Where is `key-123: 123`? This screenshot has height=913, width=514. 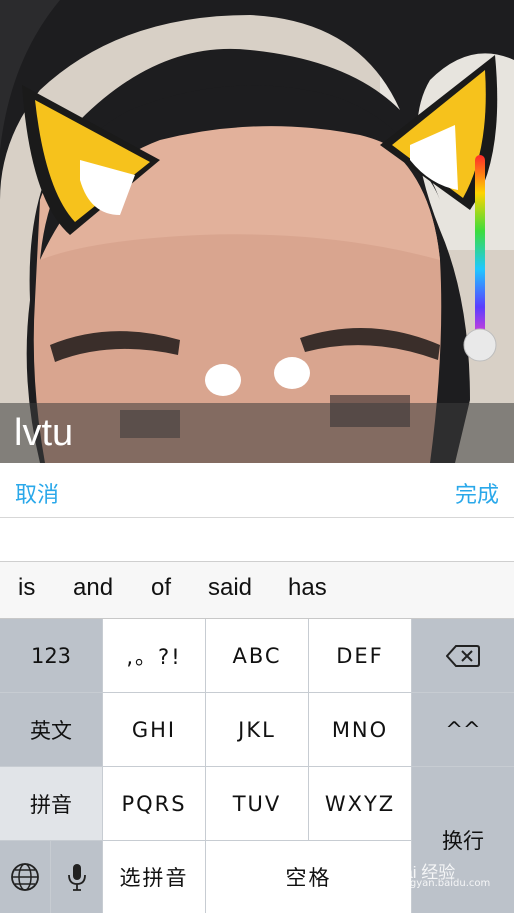 key-123: 123 is located at coordinates (51, 655).